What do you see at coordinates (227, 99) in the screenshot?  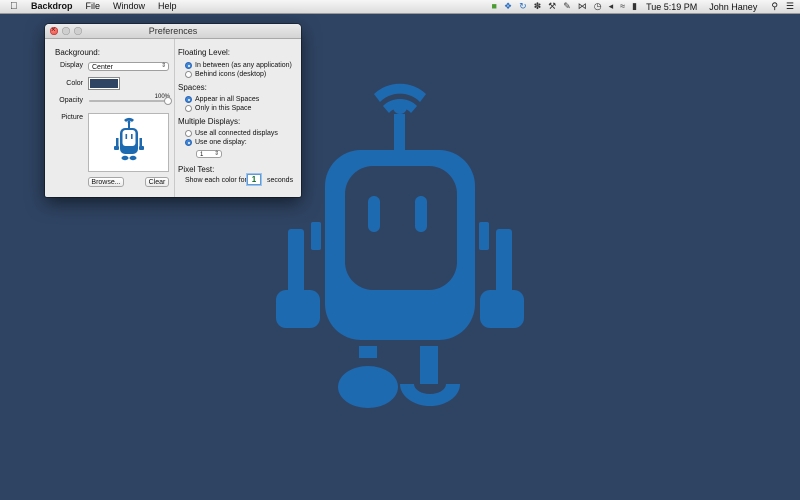 I see `radio-label: Appear in all Spaces` at bounding box center [227, 99].